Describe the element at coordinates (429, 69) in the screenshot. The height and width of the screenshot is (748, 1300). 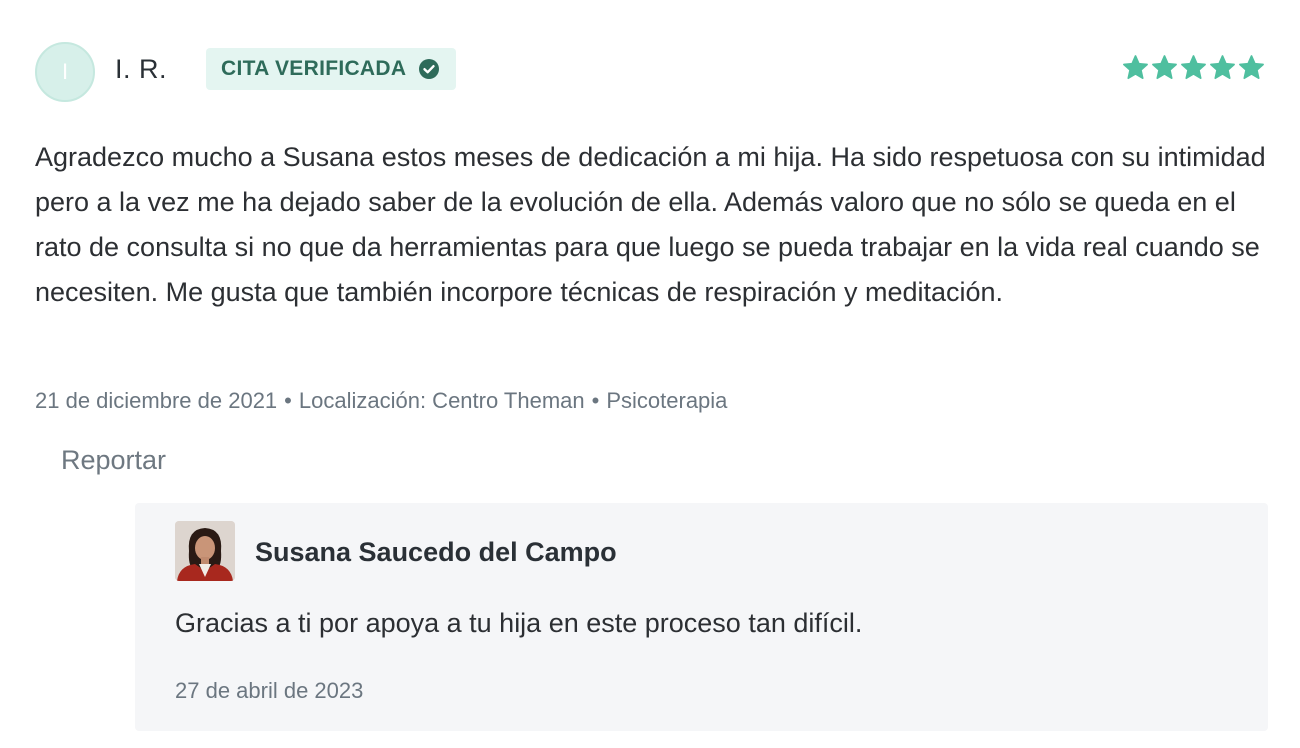
I see `check-circle-icon` at that location.